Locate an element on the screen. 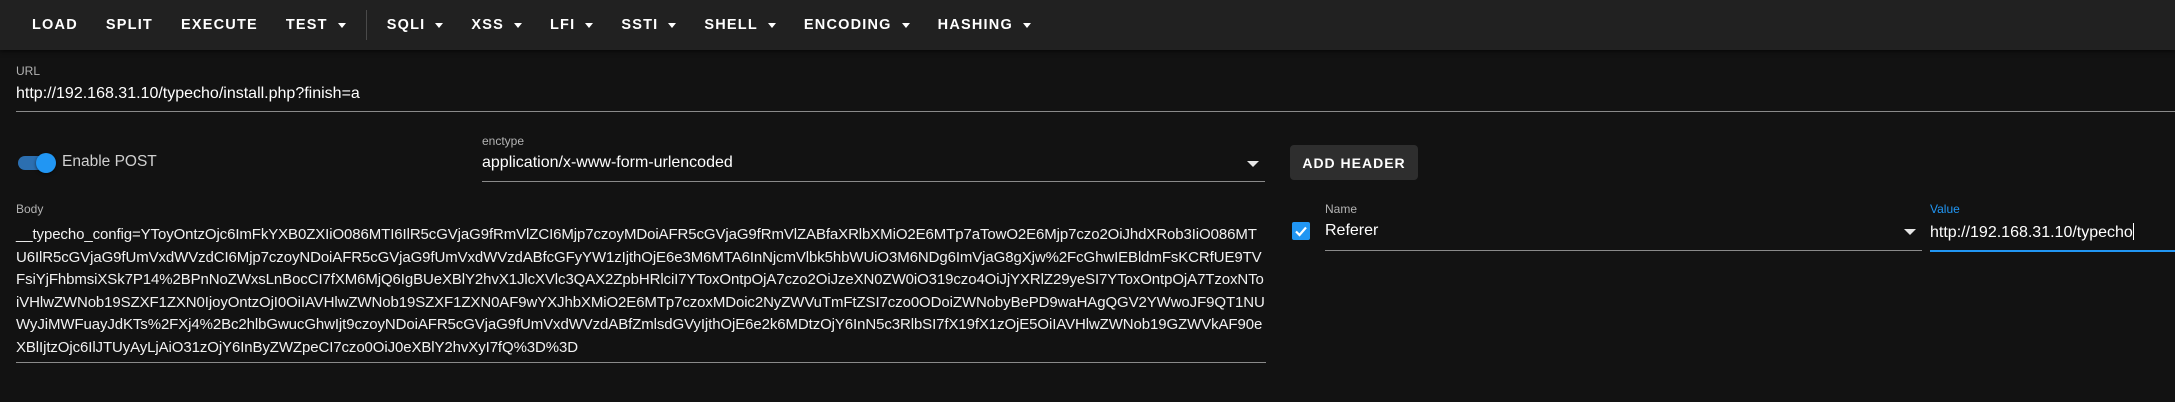 This screenshot has height=402, width=2175. toolbar-ssti-button: SSTI is located at coordinates (648, 25).